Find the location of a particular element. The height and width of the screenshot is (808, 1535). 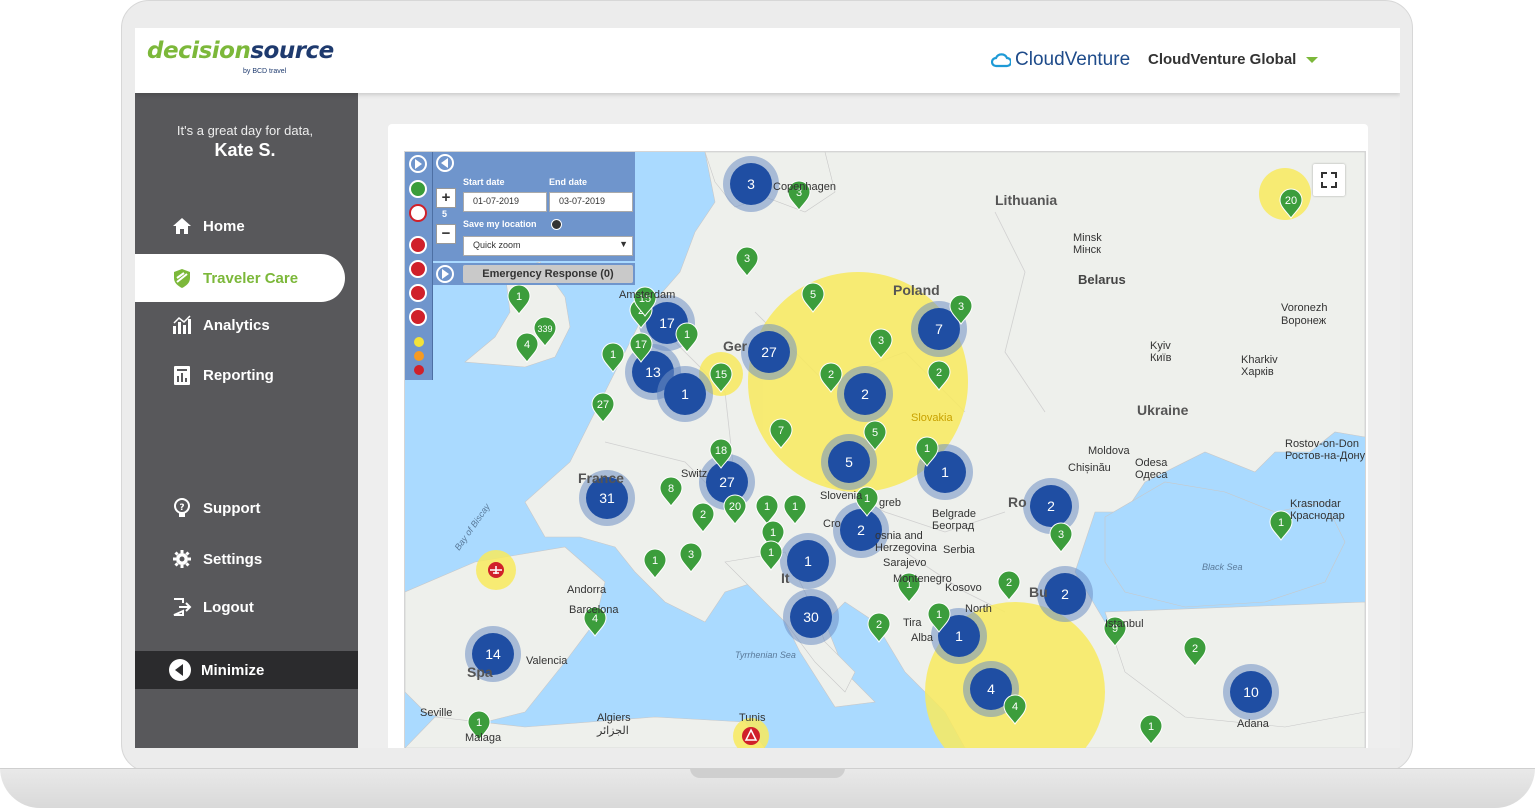

map-label-amsterdam: Amsterdam is located at coordinates (647, 295).